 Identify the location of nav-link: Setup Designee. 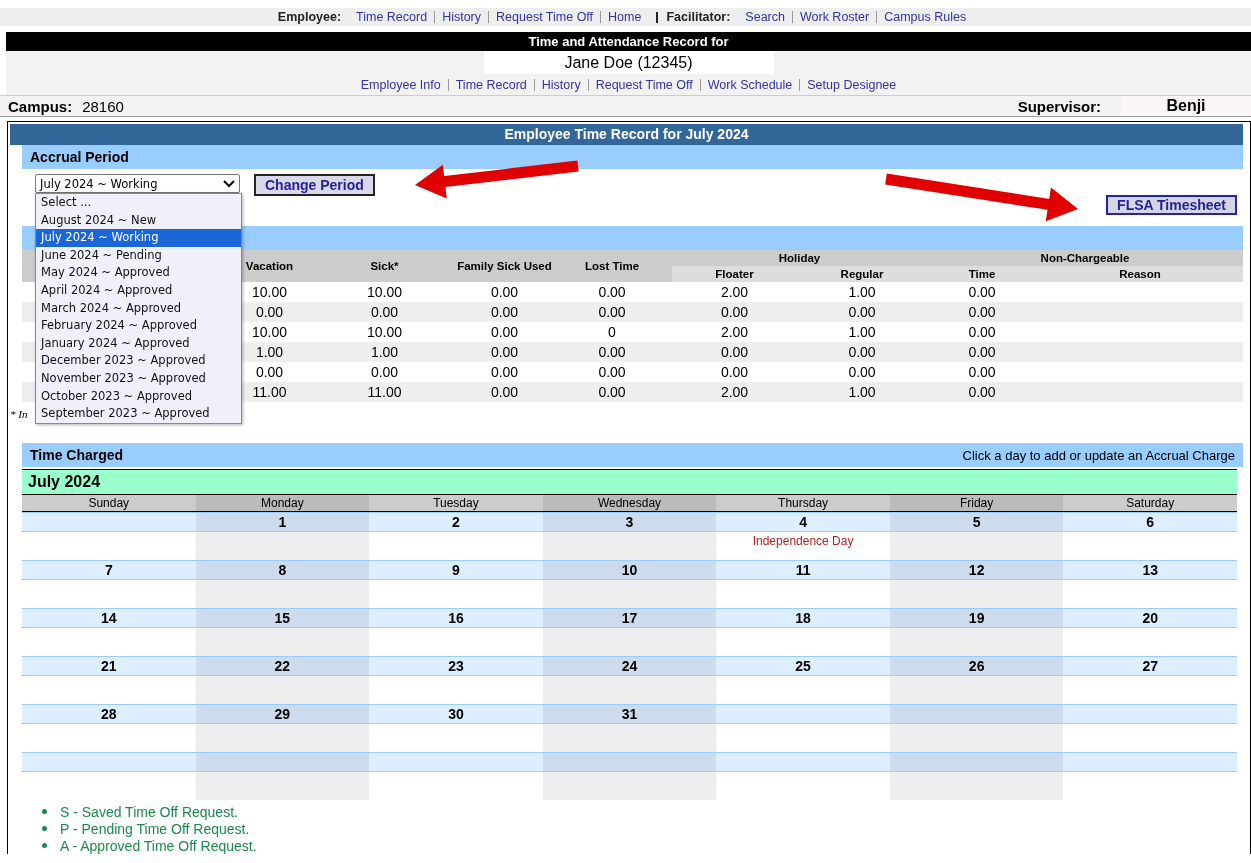
(851, 84).